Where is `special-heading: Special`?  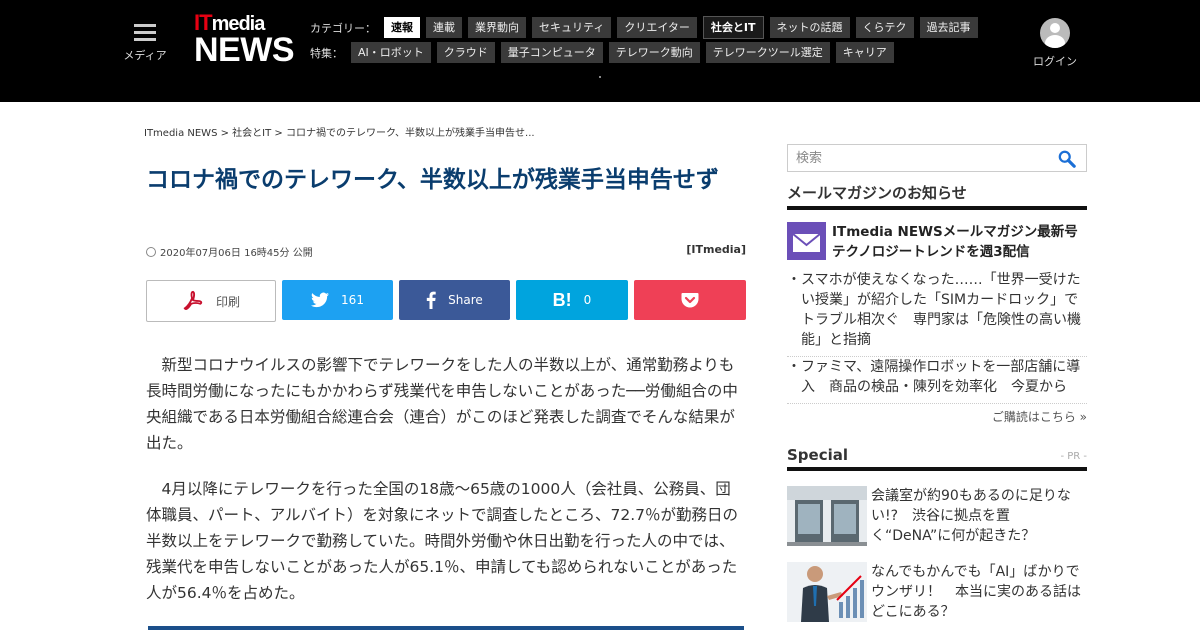
special-heading: Special is located at coordinates (937, 458).